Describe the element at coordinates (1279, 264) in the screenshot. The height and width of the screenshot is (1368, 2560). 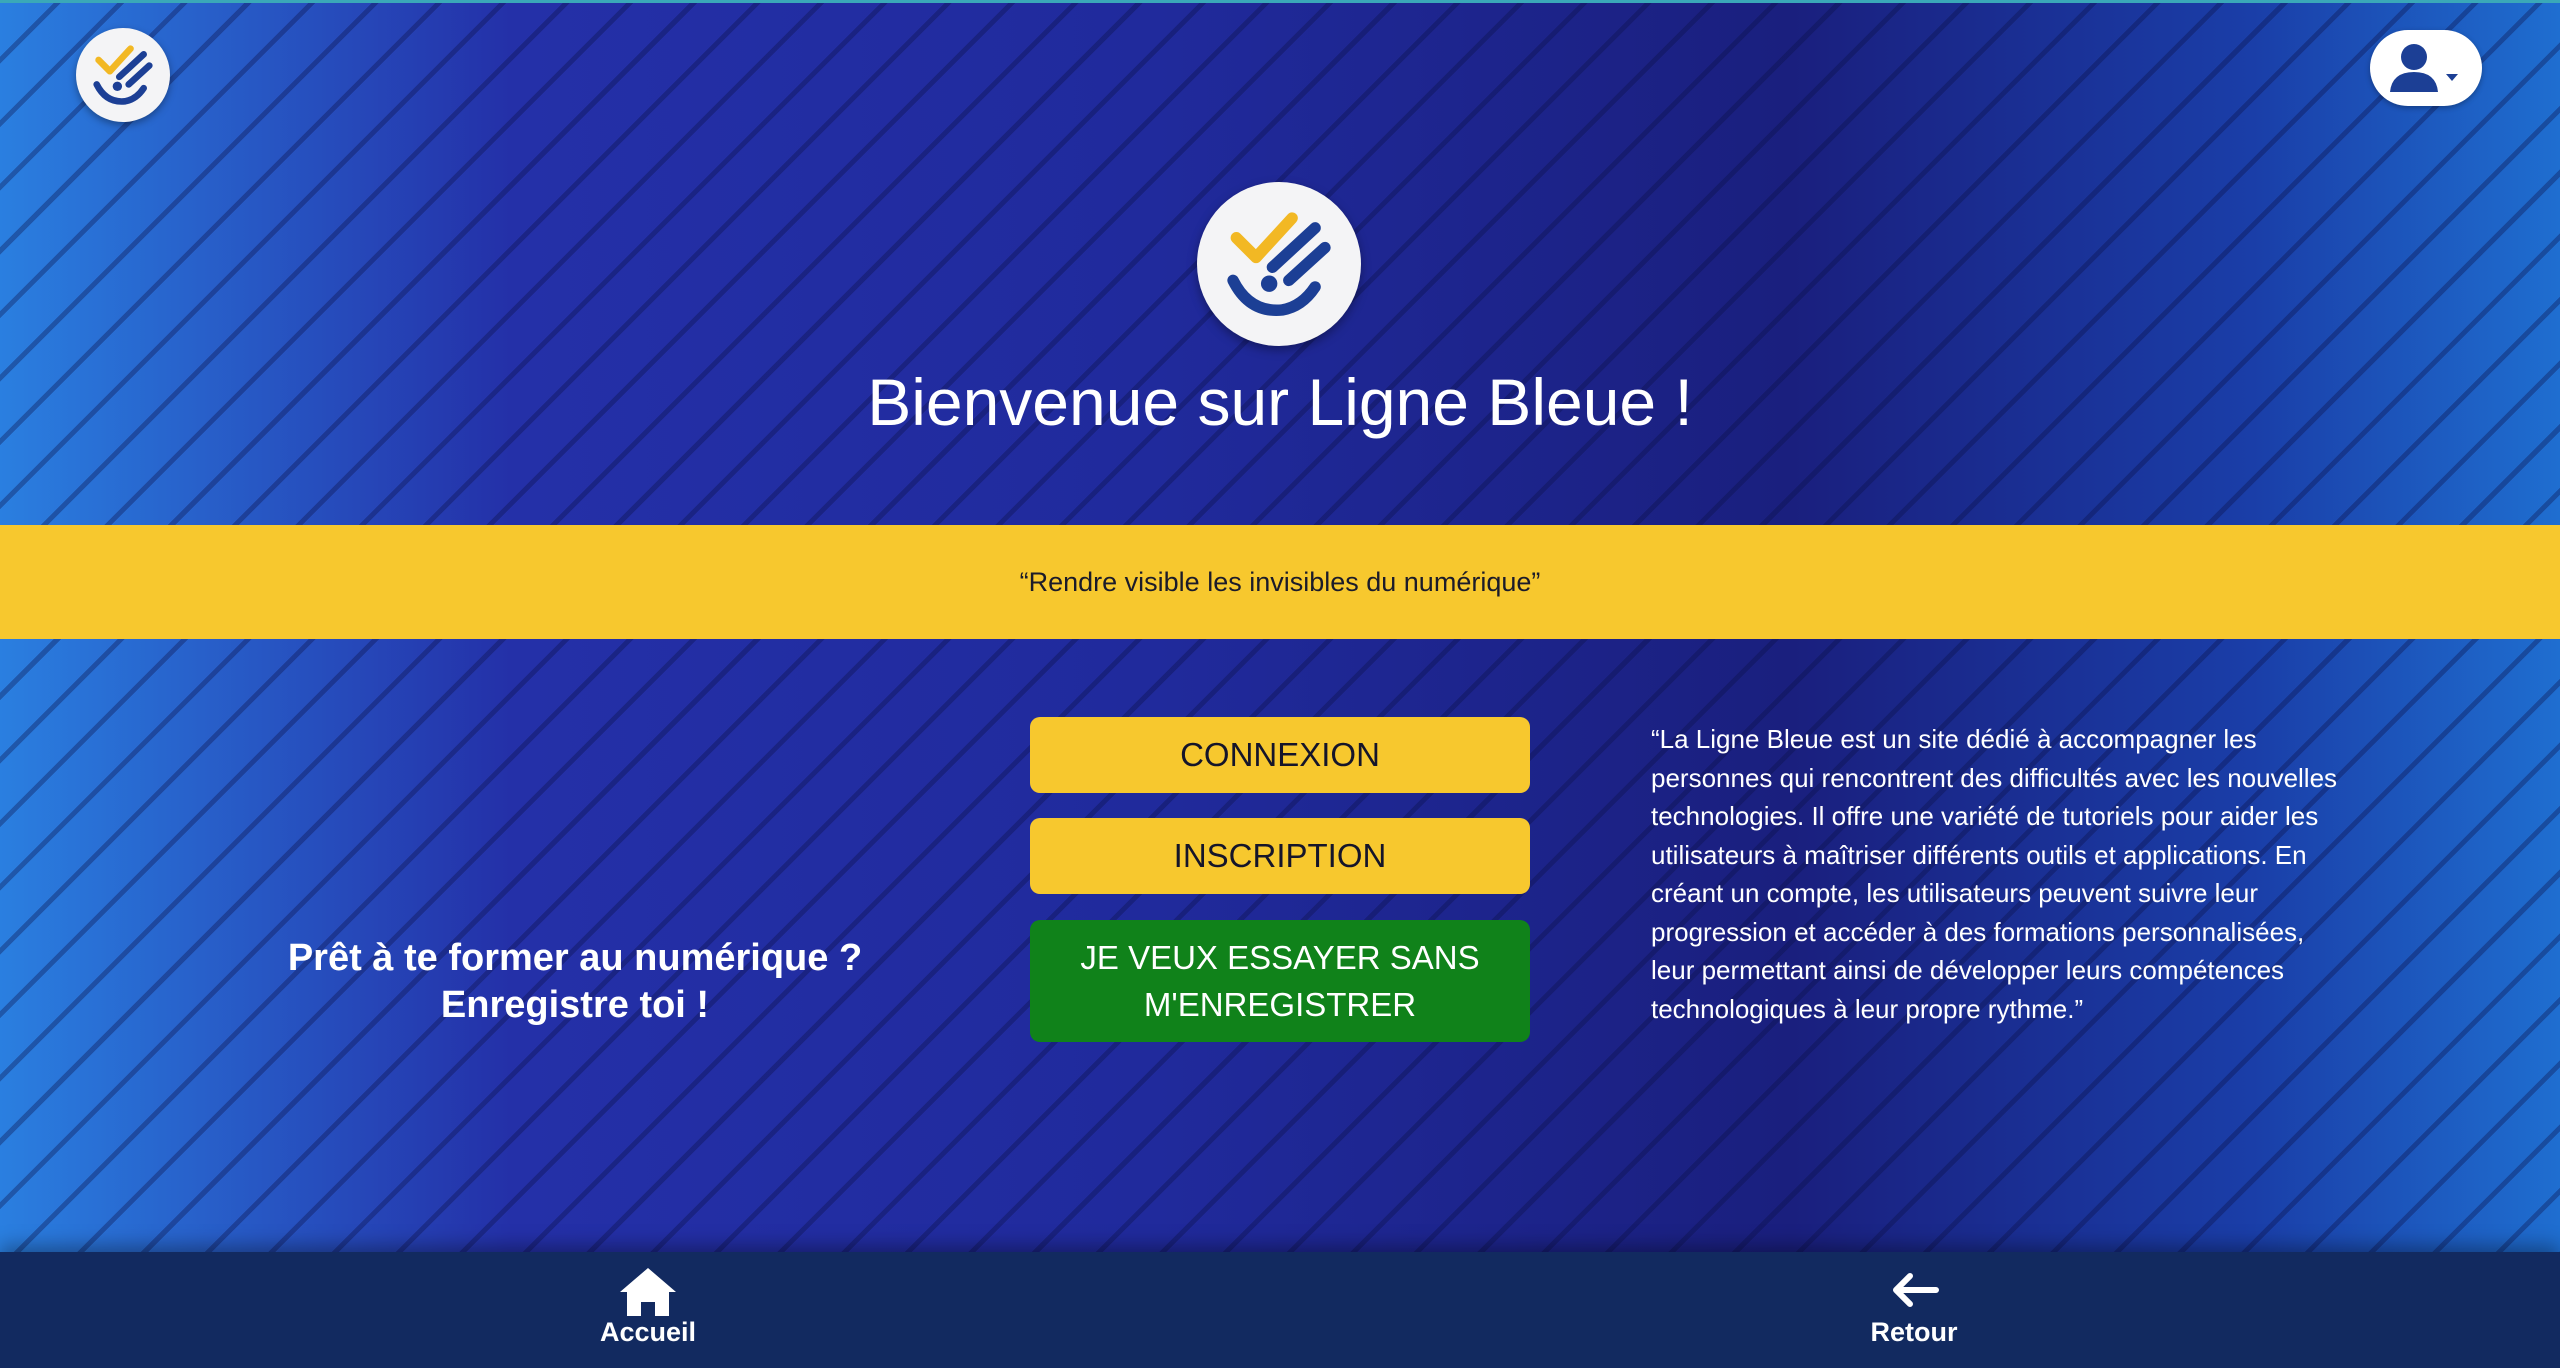
I see `hero-logo-icon` at that location.